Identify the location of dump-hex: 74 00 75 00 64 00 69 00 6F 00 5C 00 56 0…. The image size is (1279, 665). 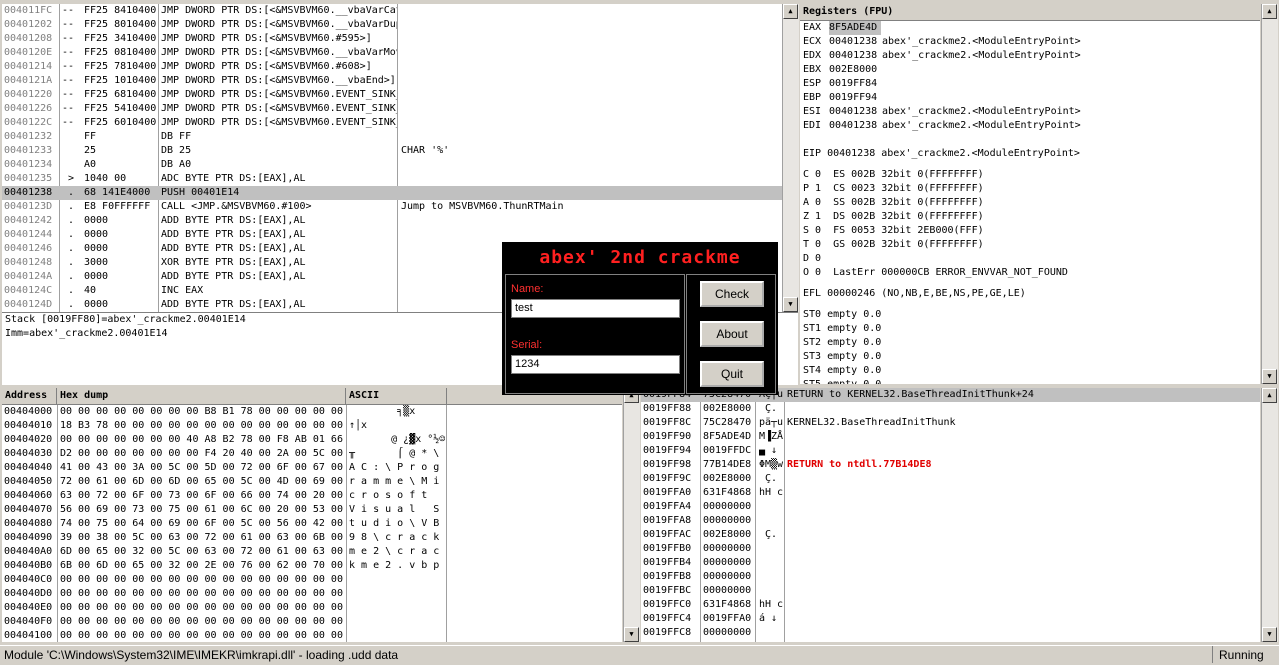
(202, 524).